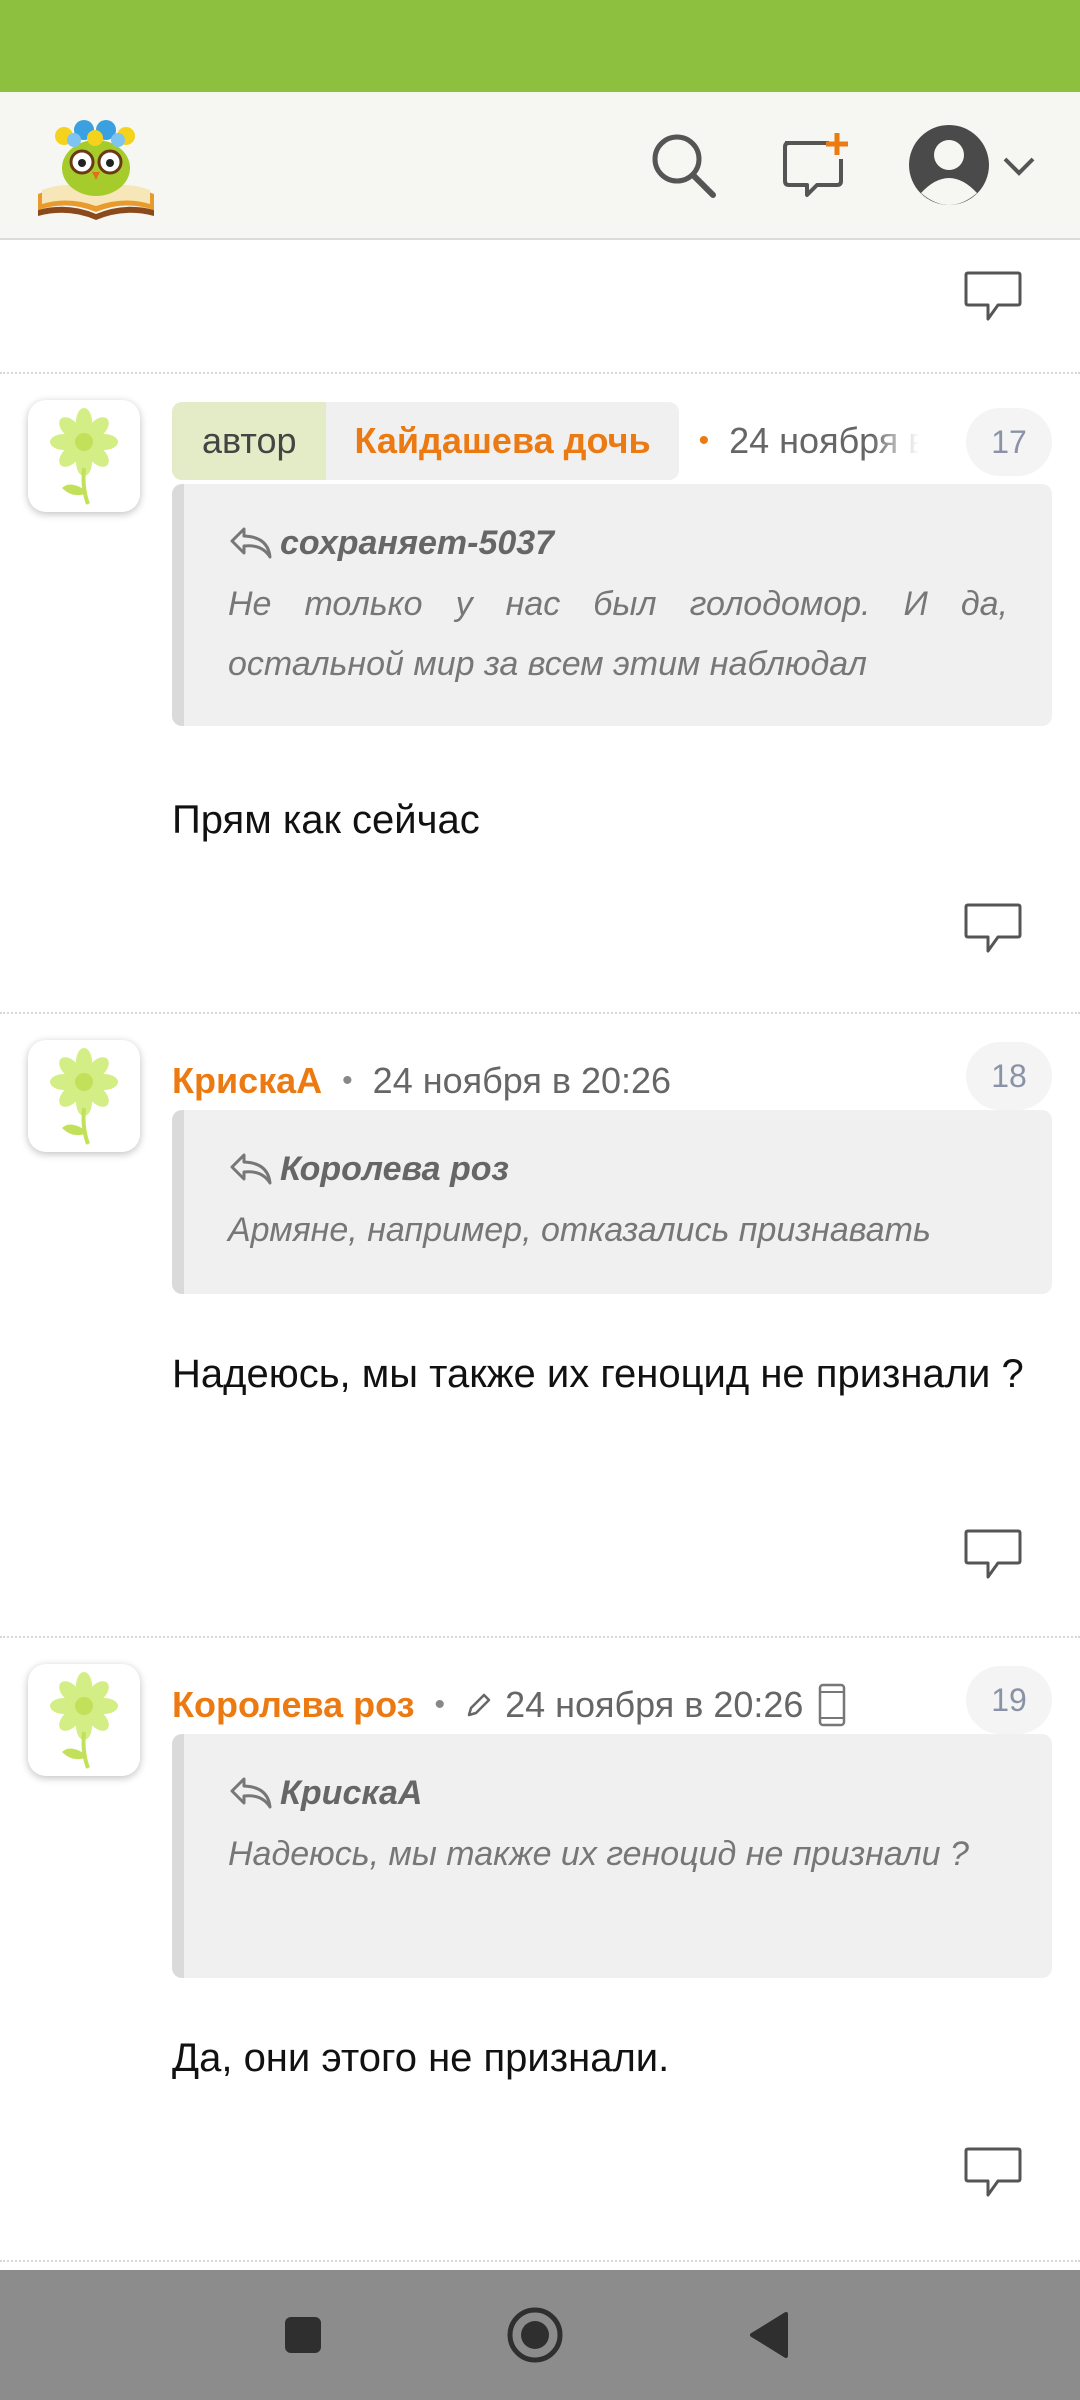  I want to click on home-button, so click(535, 2335).